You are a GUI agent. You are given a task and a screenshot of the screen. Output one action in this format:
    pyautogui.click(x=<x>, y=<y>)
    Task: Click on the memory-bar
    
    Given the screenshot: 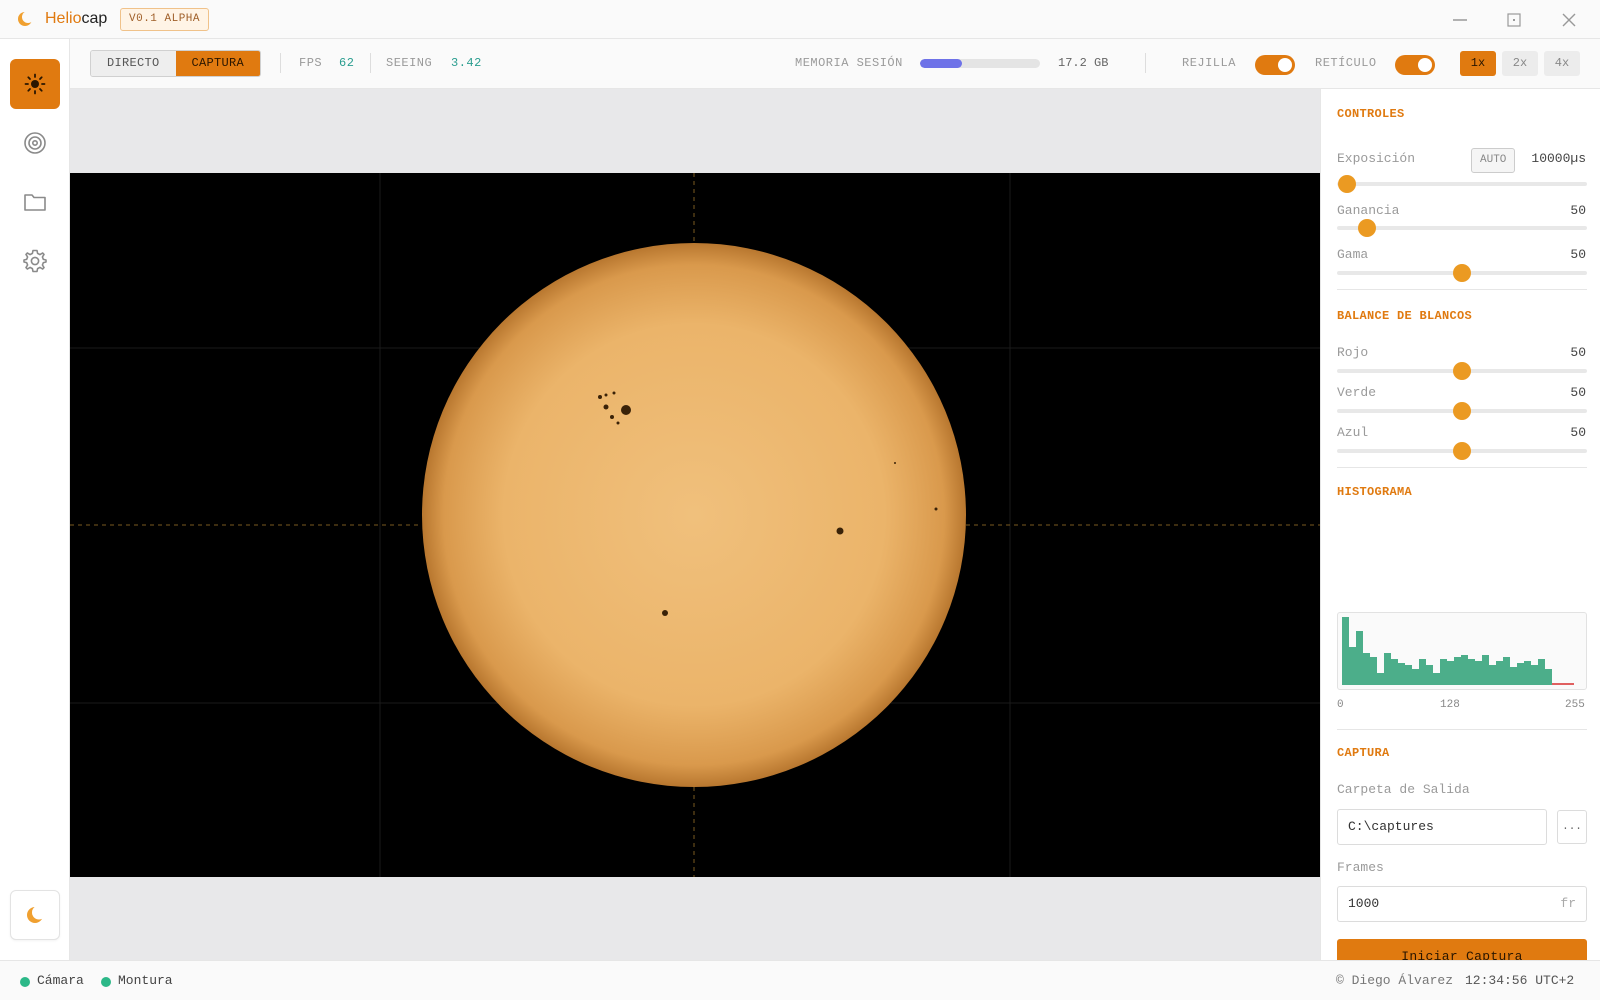 What is the action you would take?
    pyautogui.click(x=980, y=63)
    